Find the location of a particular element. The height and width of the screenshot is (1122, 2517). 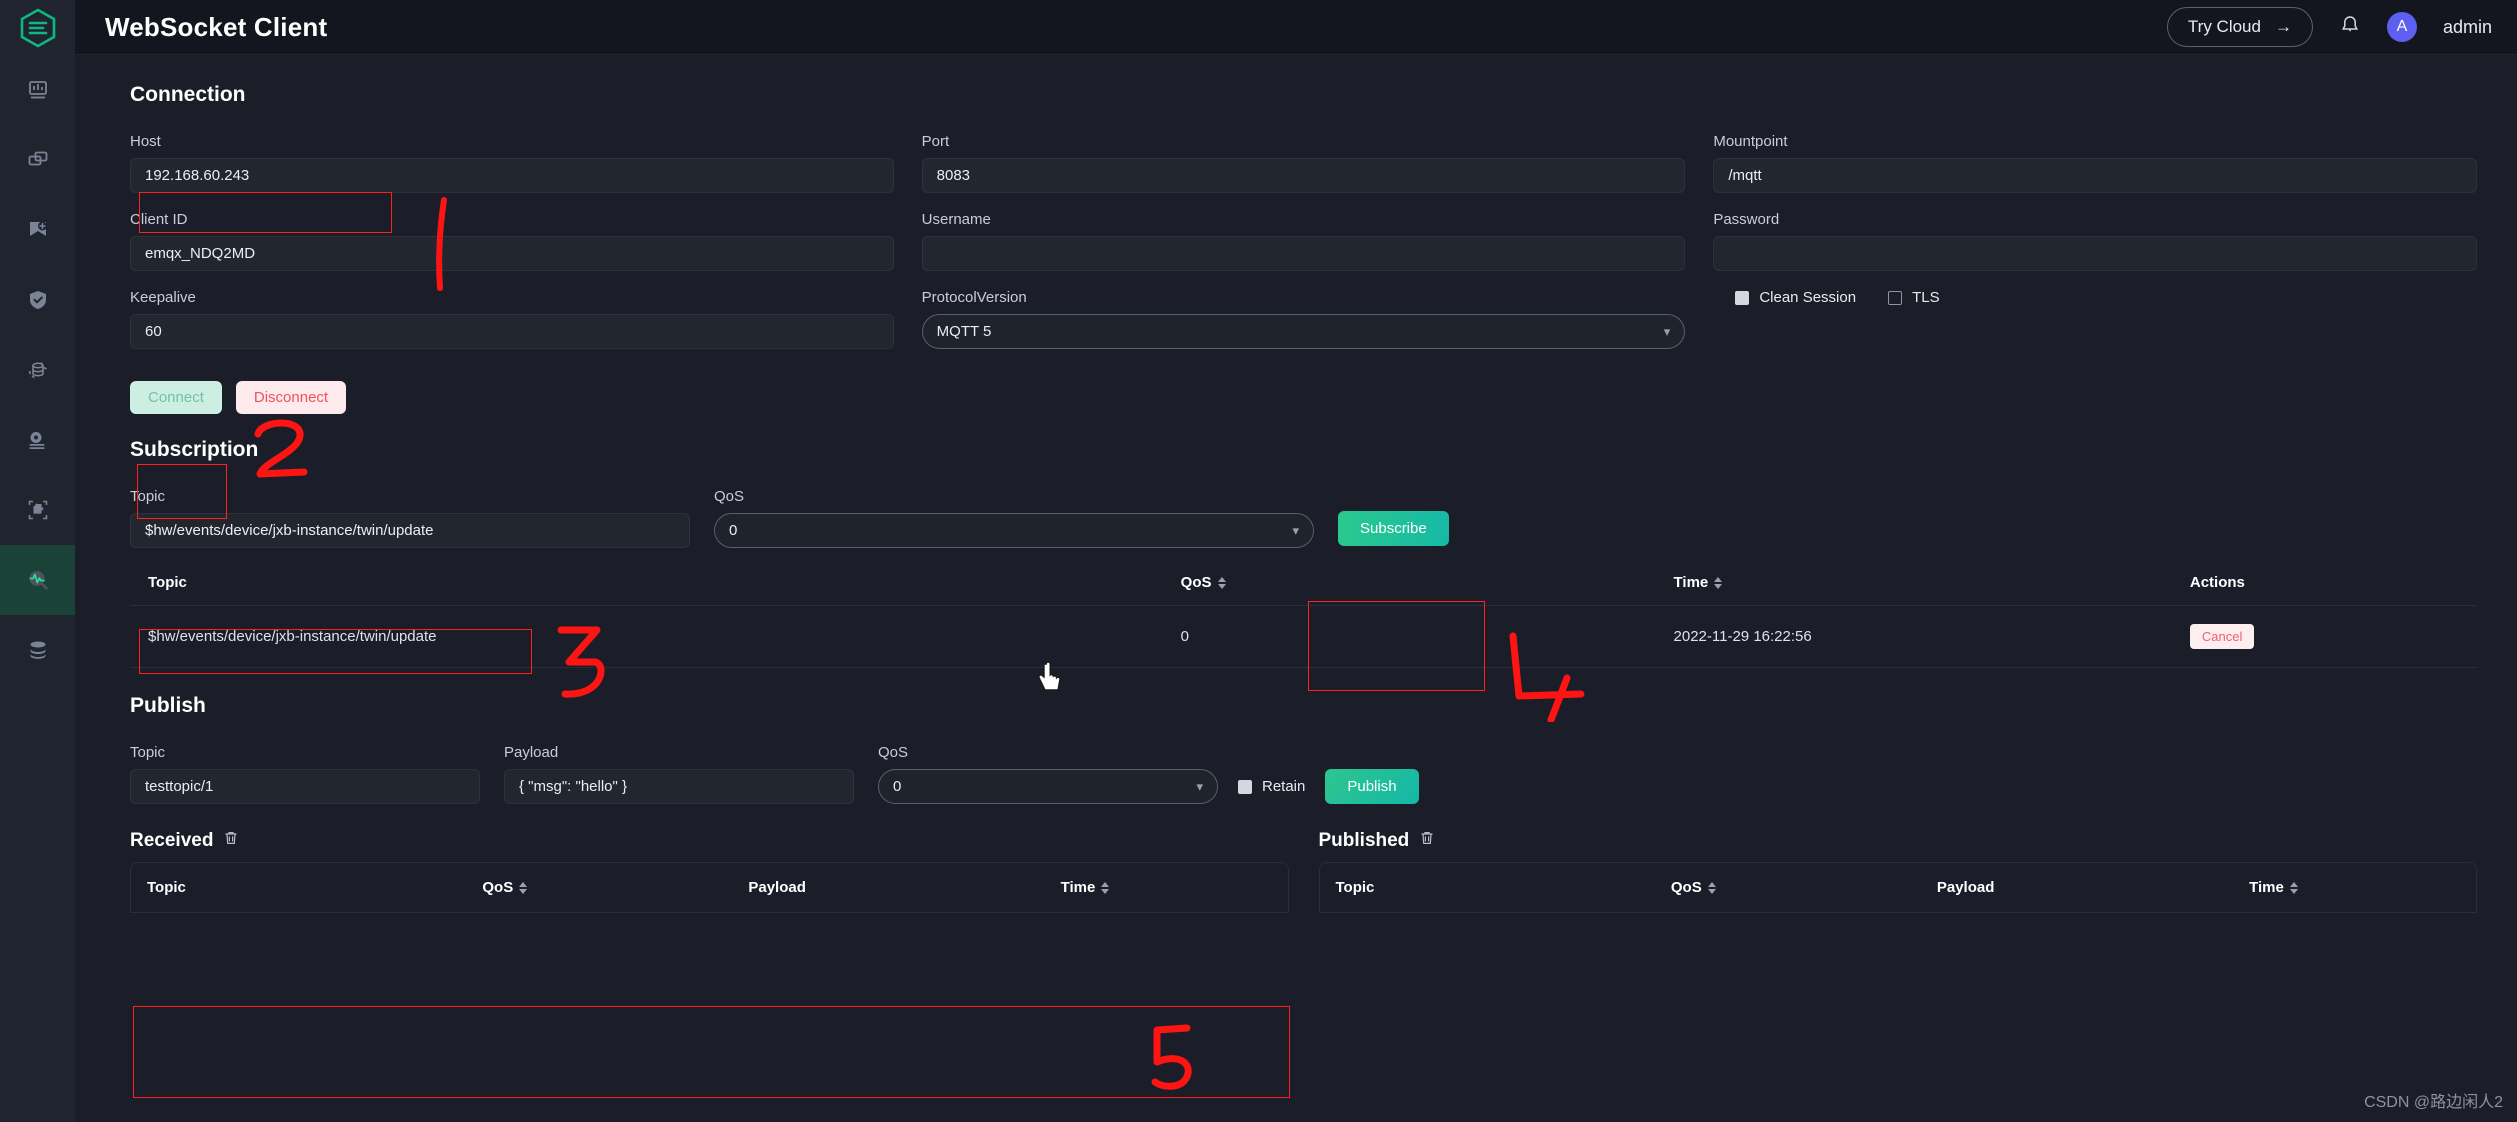

sidebar-item-dashboard is located at coordinates (37, 90).